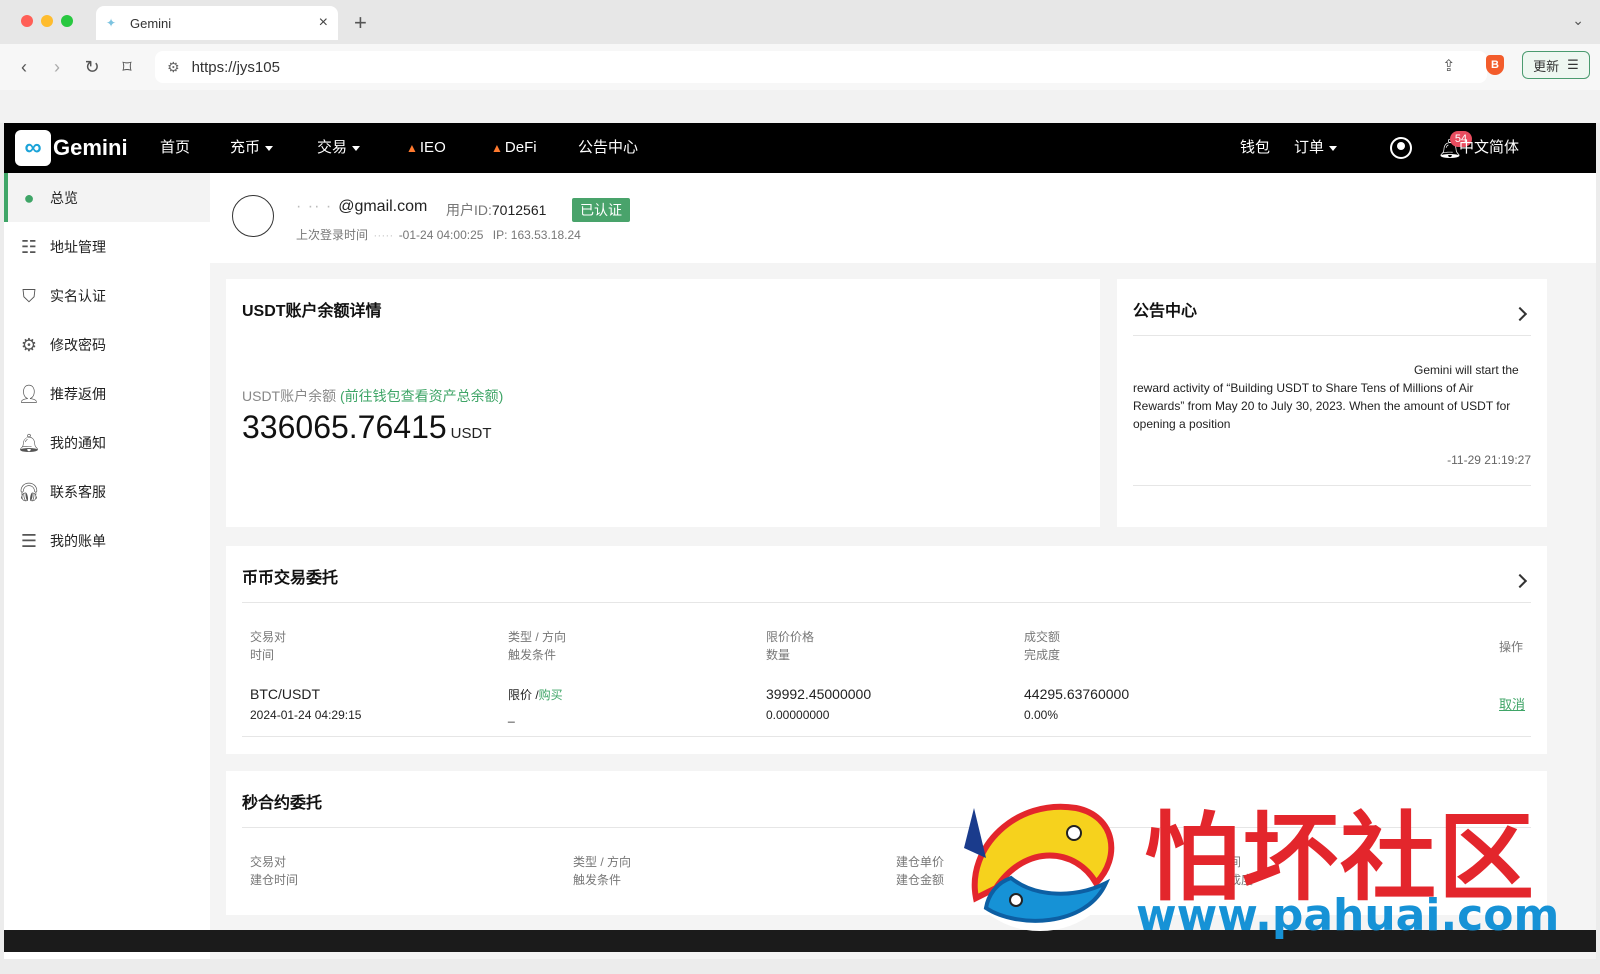 This screenshot has width=1600, height=974. I want to click on nav-deposit: 充币, so click(252, 148).